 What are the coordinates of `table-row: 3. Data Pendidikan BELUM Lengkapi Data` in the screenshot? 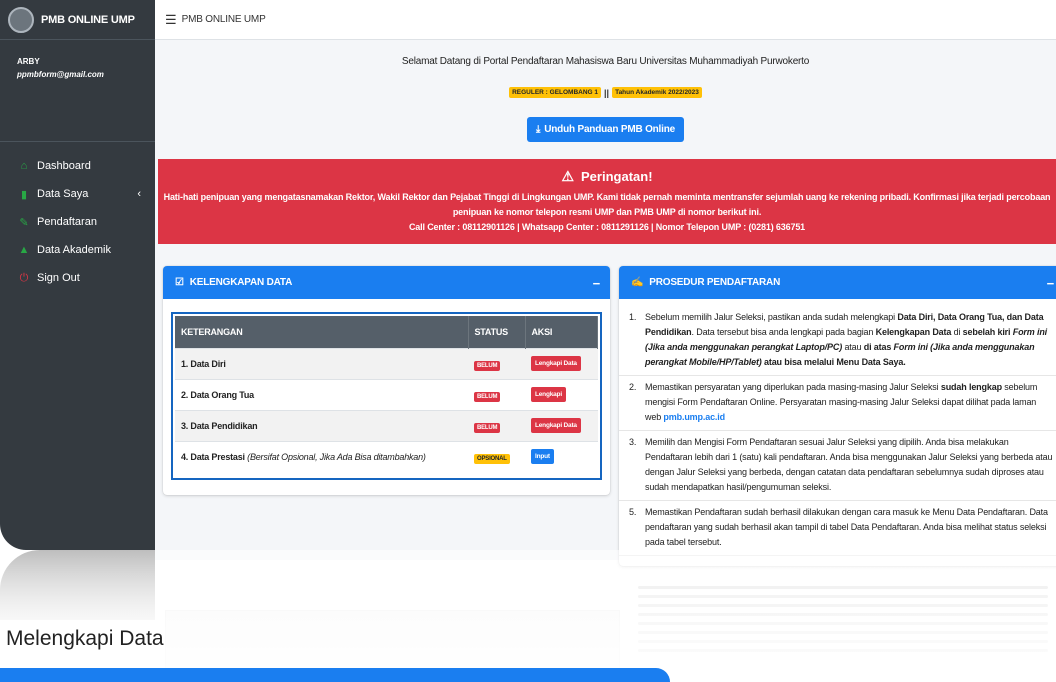 It's located at (386, 425).